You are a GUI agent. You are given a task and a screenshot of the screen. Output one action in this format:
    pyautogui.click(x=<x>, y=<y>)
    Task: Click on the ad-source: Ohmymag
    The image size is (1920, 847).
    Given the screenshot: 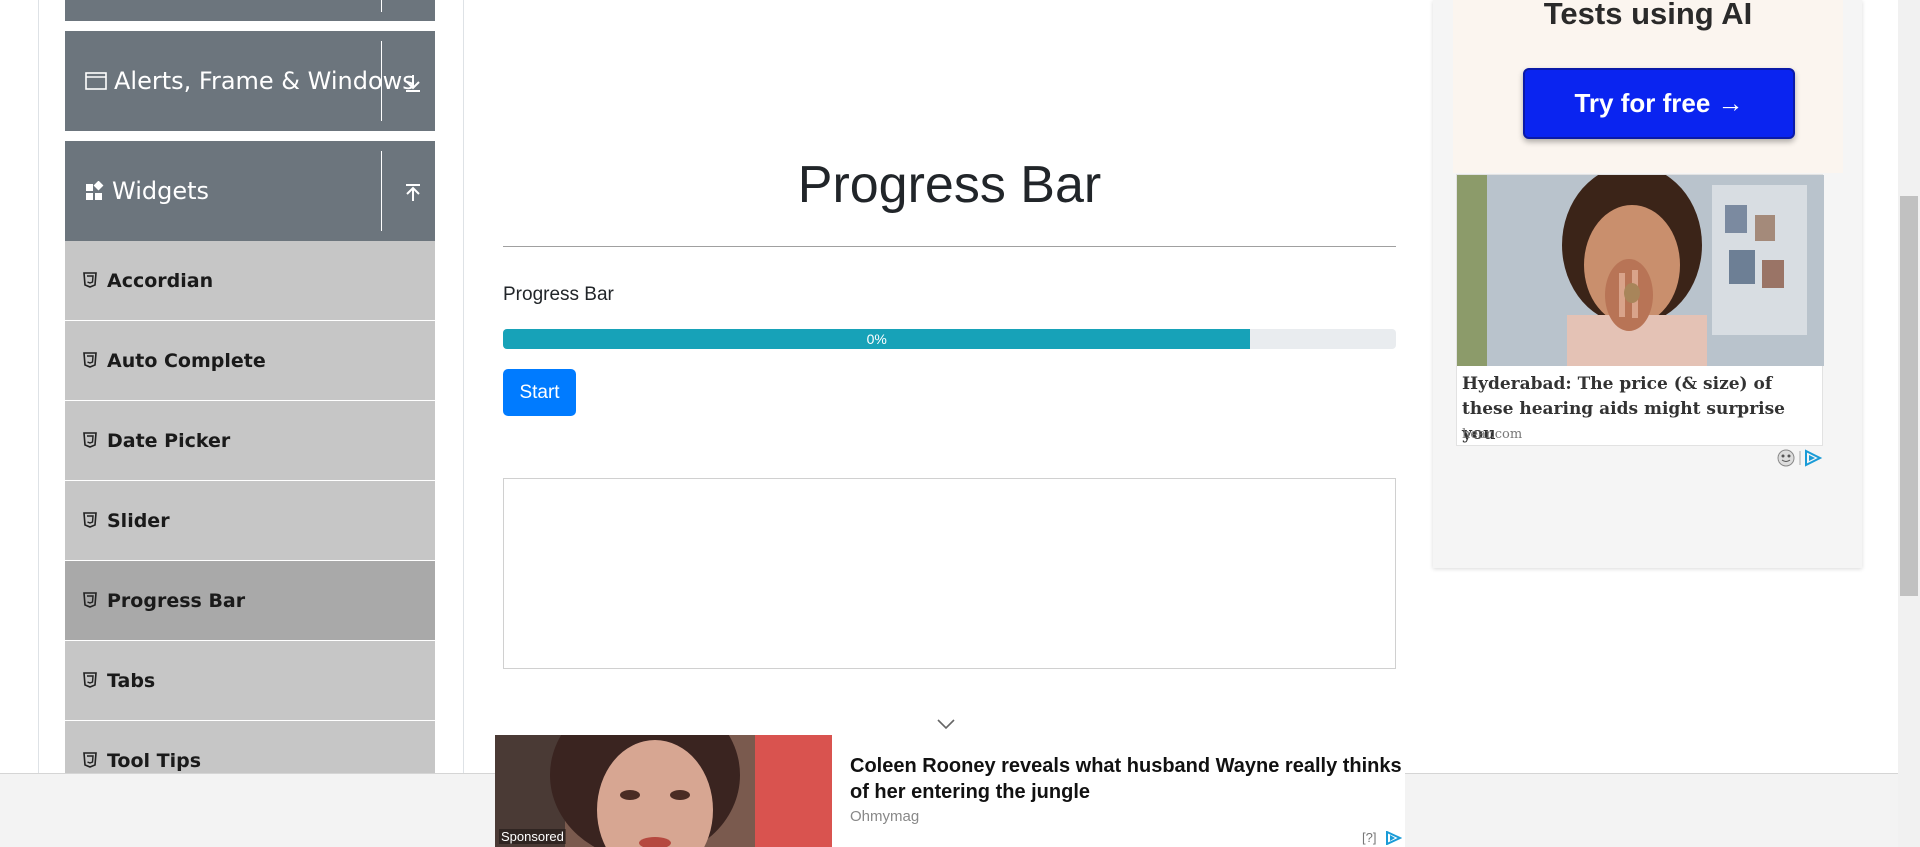 What is the action you would take?
    pyautogui.click(x=885, y=816)
    